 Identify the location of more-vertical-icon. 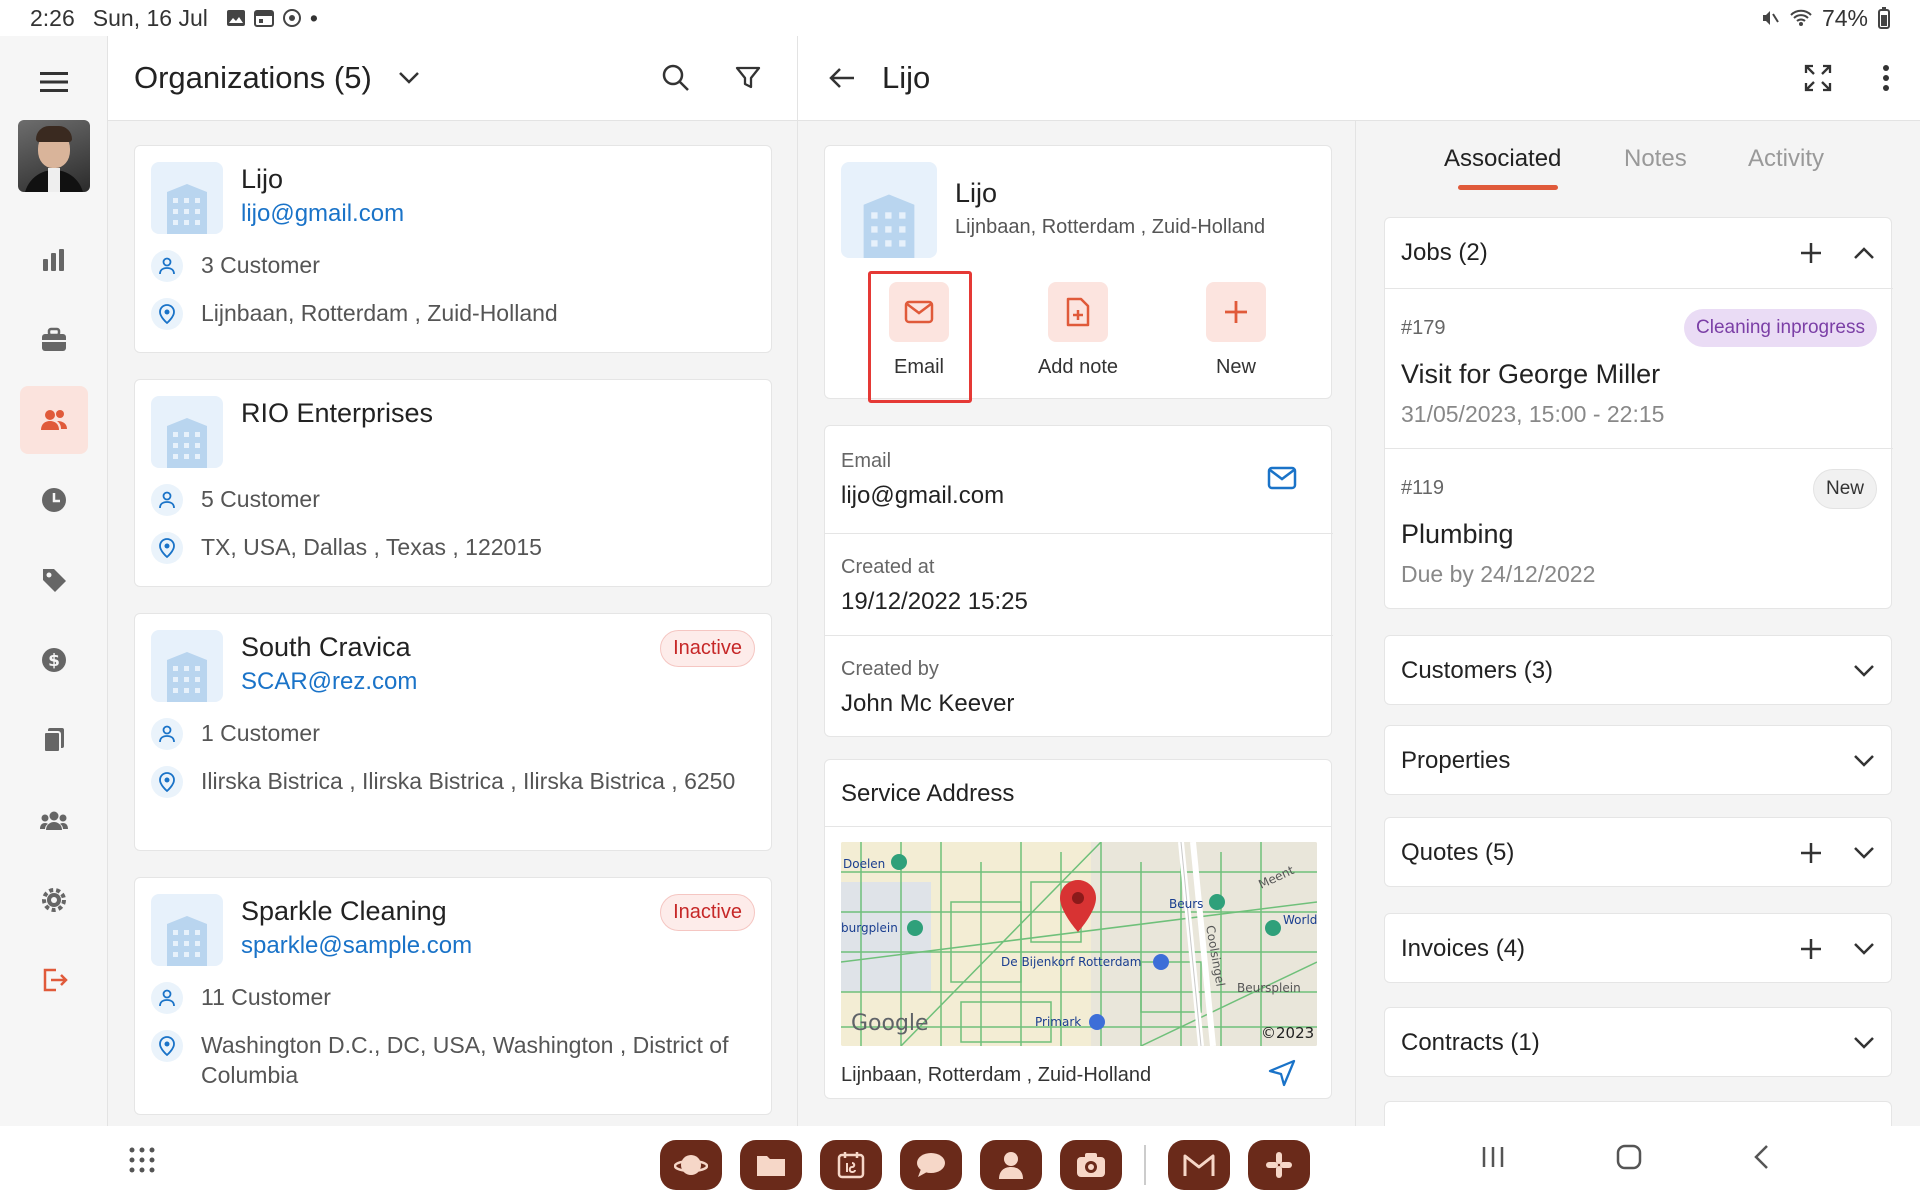
(1886, 78).